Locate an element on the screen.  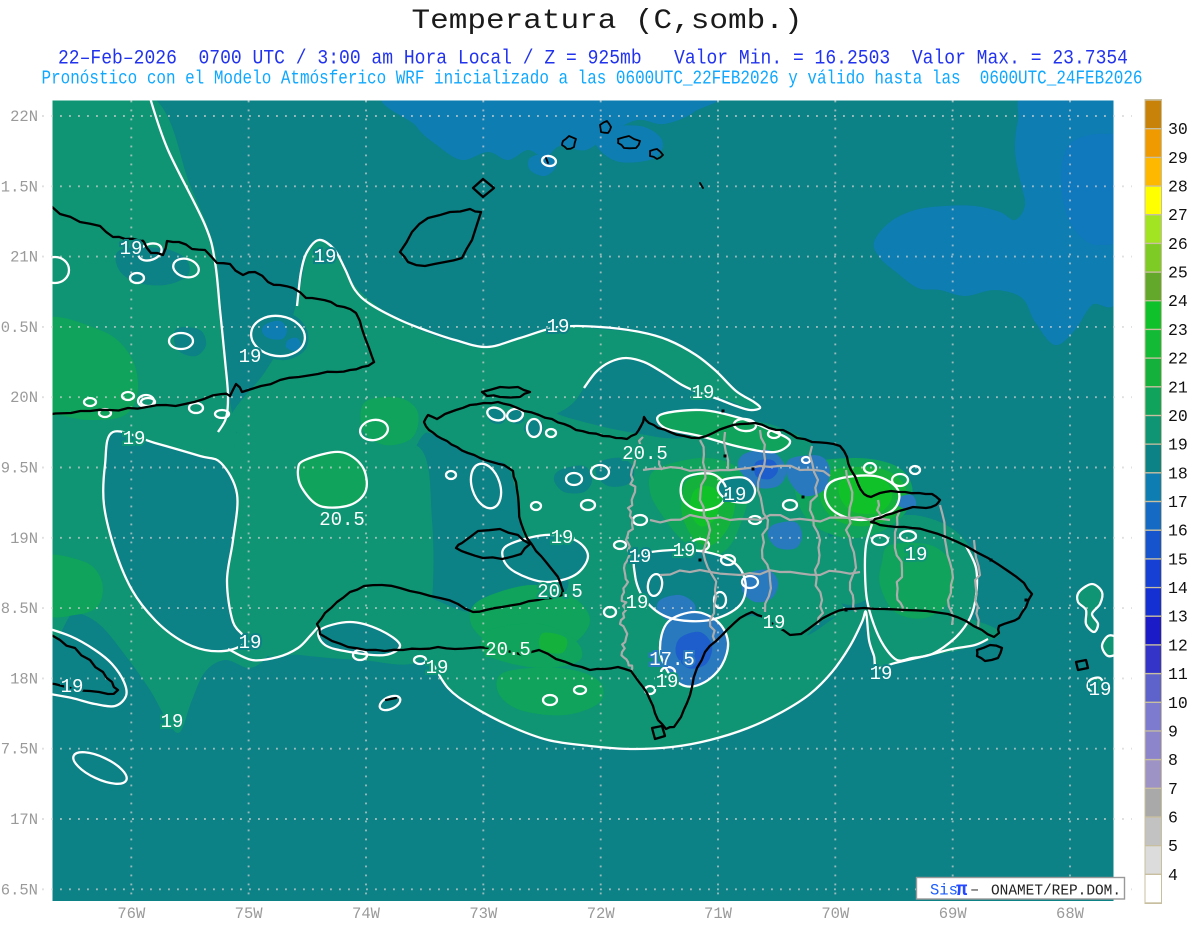
svg-text: 9 is located at coordinates (1173, 731).